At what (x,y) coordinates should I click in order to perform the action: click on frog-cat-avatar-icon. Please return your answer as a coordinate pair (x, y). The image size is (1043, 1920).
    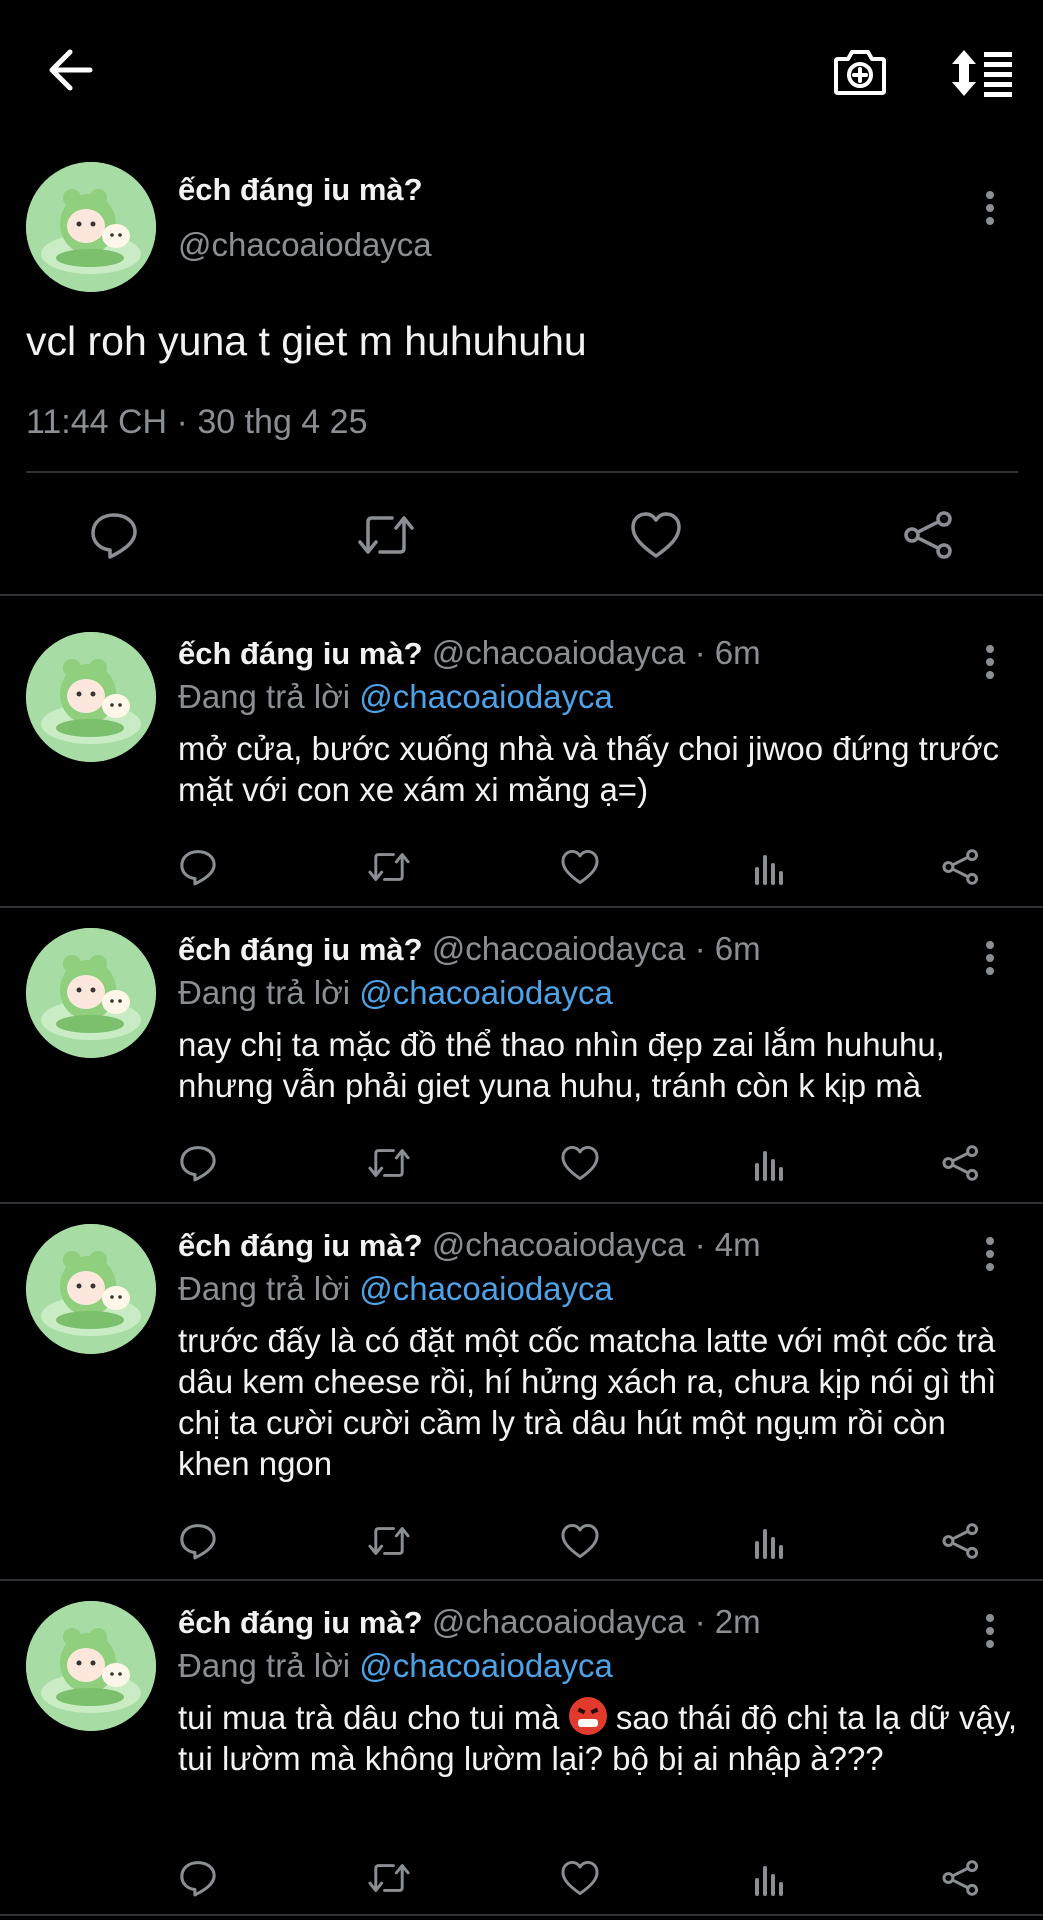
    Looking at the image, I should click on (91, 993).